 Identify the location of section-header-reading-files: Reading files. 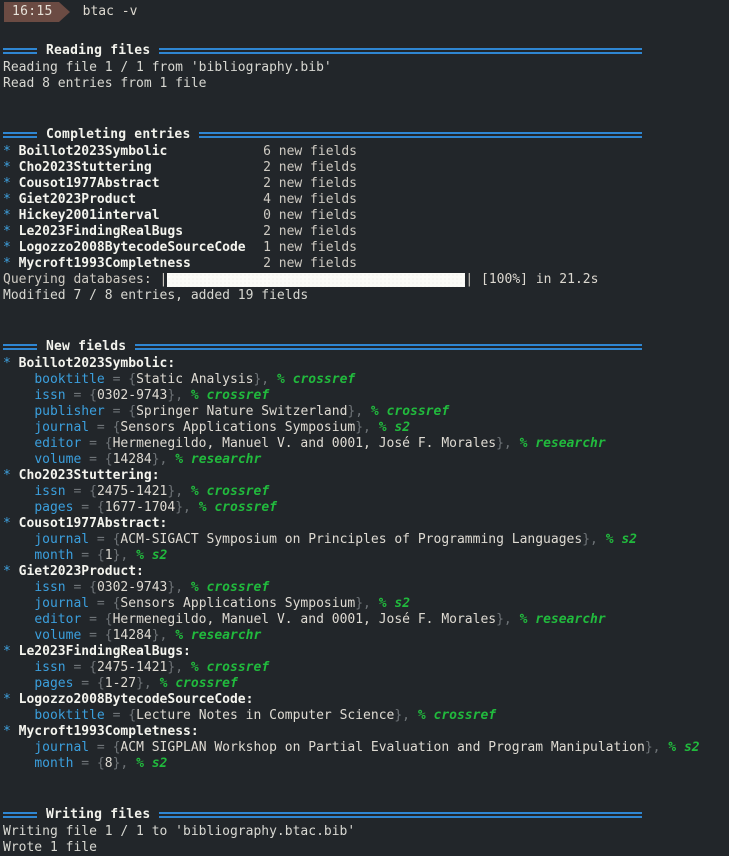
(364, 51).